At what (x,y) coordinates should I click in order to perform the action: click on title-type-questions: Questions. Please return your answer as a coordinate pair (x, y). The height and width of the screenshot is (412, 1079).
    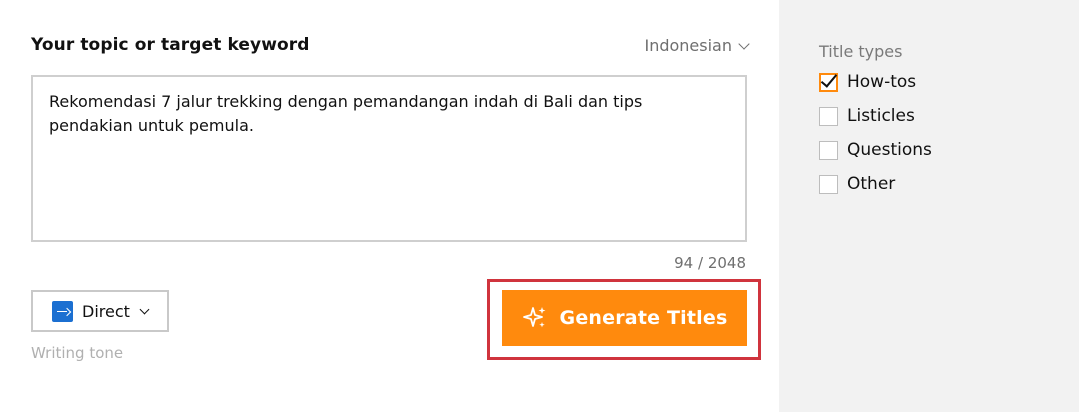
    Looking at the image, I should click on (875, 150).